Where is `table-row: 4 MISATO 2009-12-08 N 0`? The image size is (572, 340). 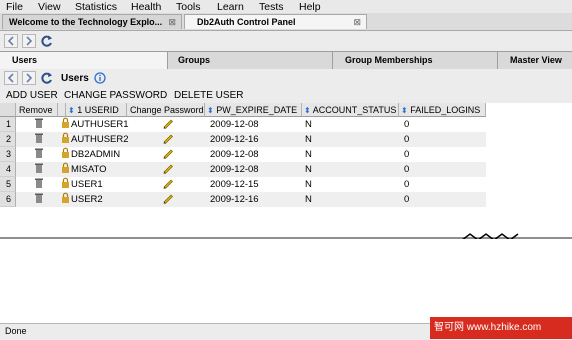
table-row: 4 MISATO 2009-12-08 N 0 is located at coordinates (243, 169).